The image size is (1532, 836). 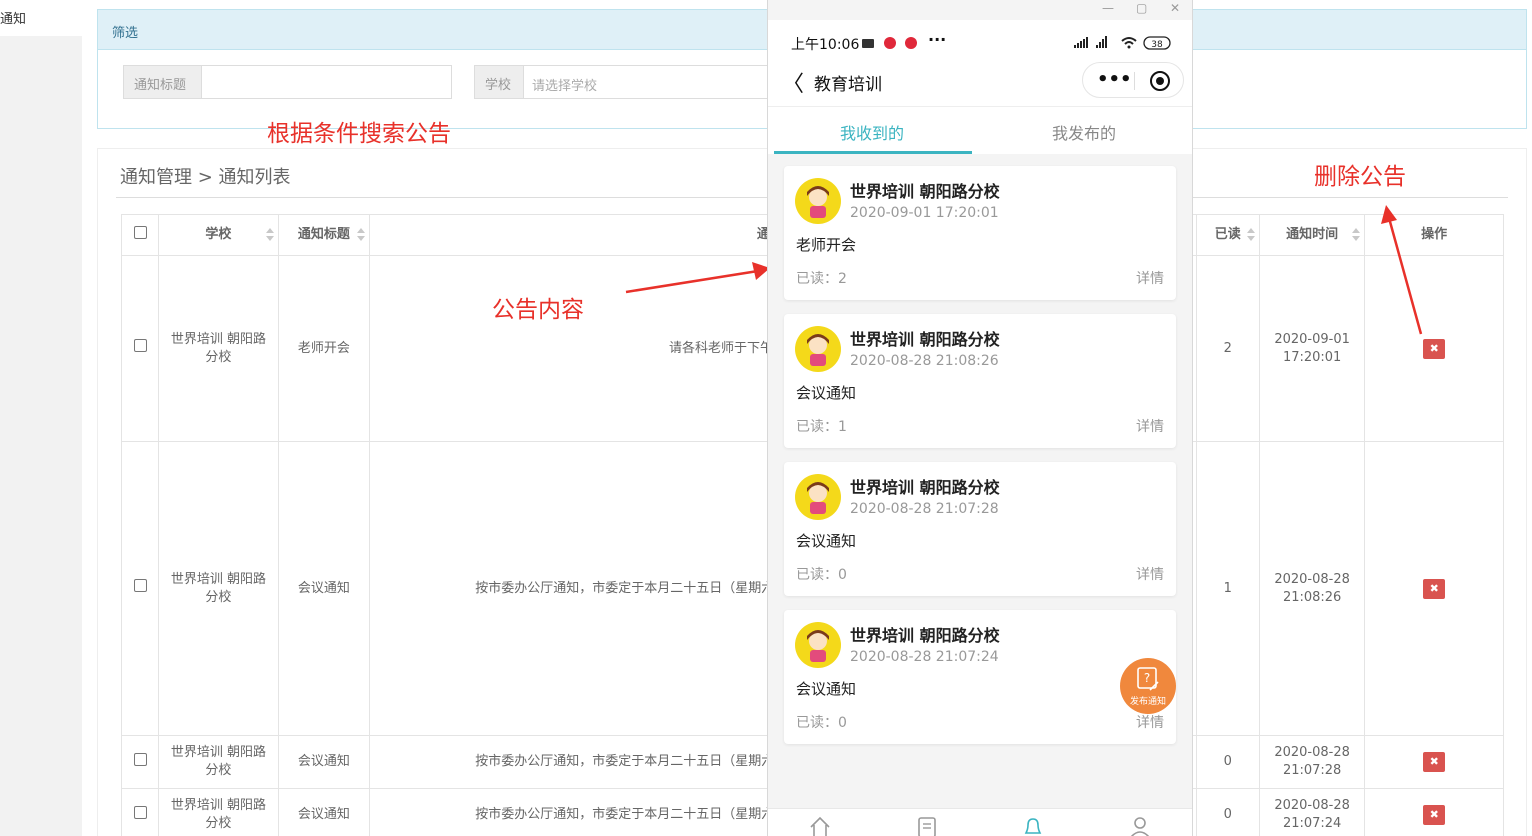 I want to click on capsule-divider, so click(x=1134, y=81).